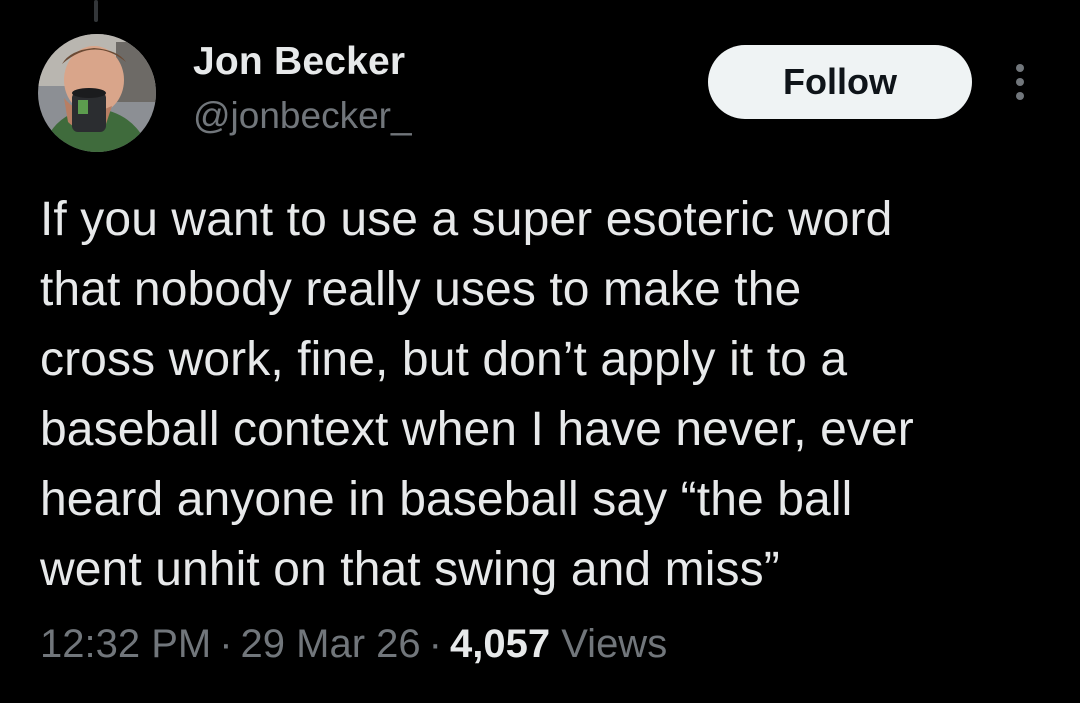 The width and height of the screenshot is (1080, 703). I want to click on tweet-time: 12:32 PM, so click(125, 644).